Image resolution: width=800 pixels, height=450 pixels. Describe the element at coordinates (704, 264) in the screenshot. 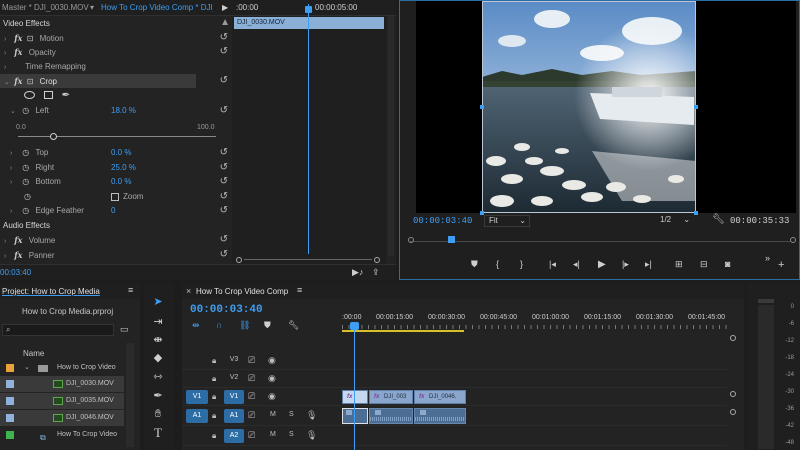

I see `extract-icon: ⊟` at that location.